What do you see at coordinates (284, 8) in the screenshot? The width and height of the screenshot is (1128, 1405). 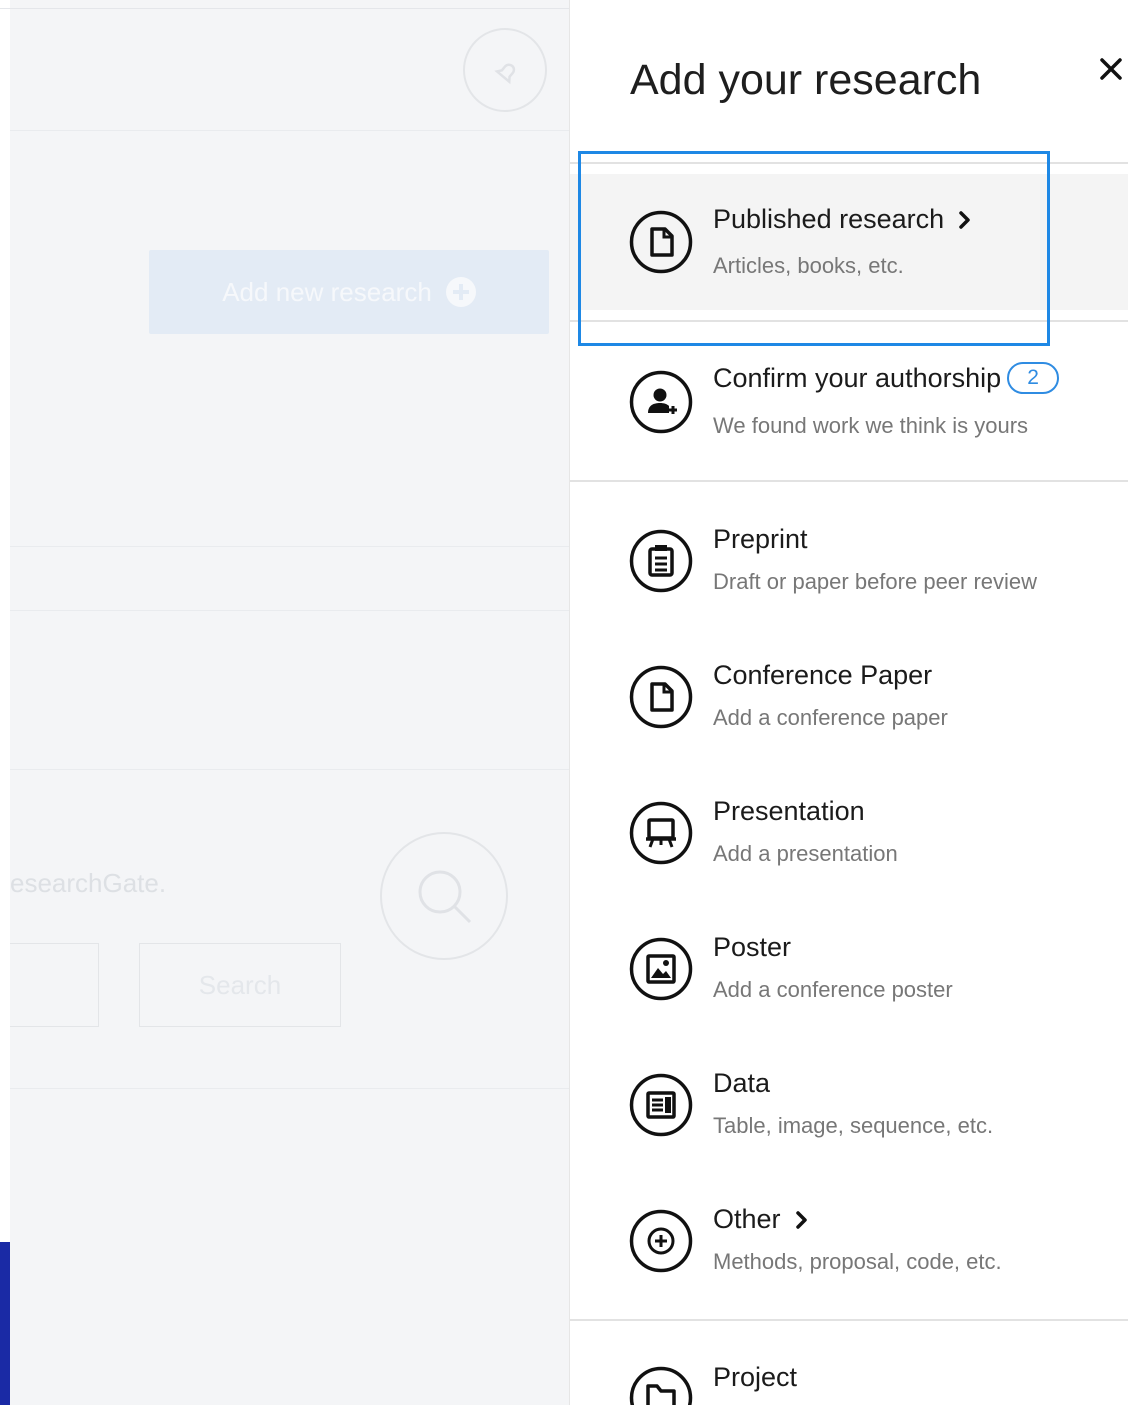 I see `top-divider` at bounding box center [284, 8].